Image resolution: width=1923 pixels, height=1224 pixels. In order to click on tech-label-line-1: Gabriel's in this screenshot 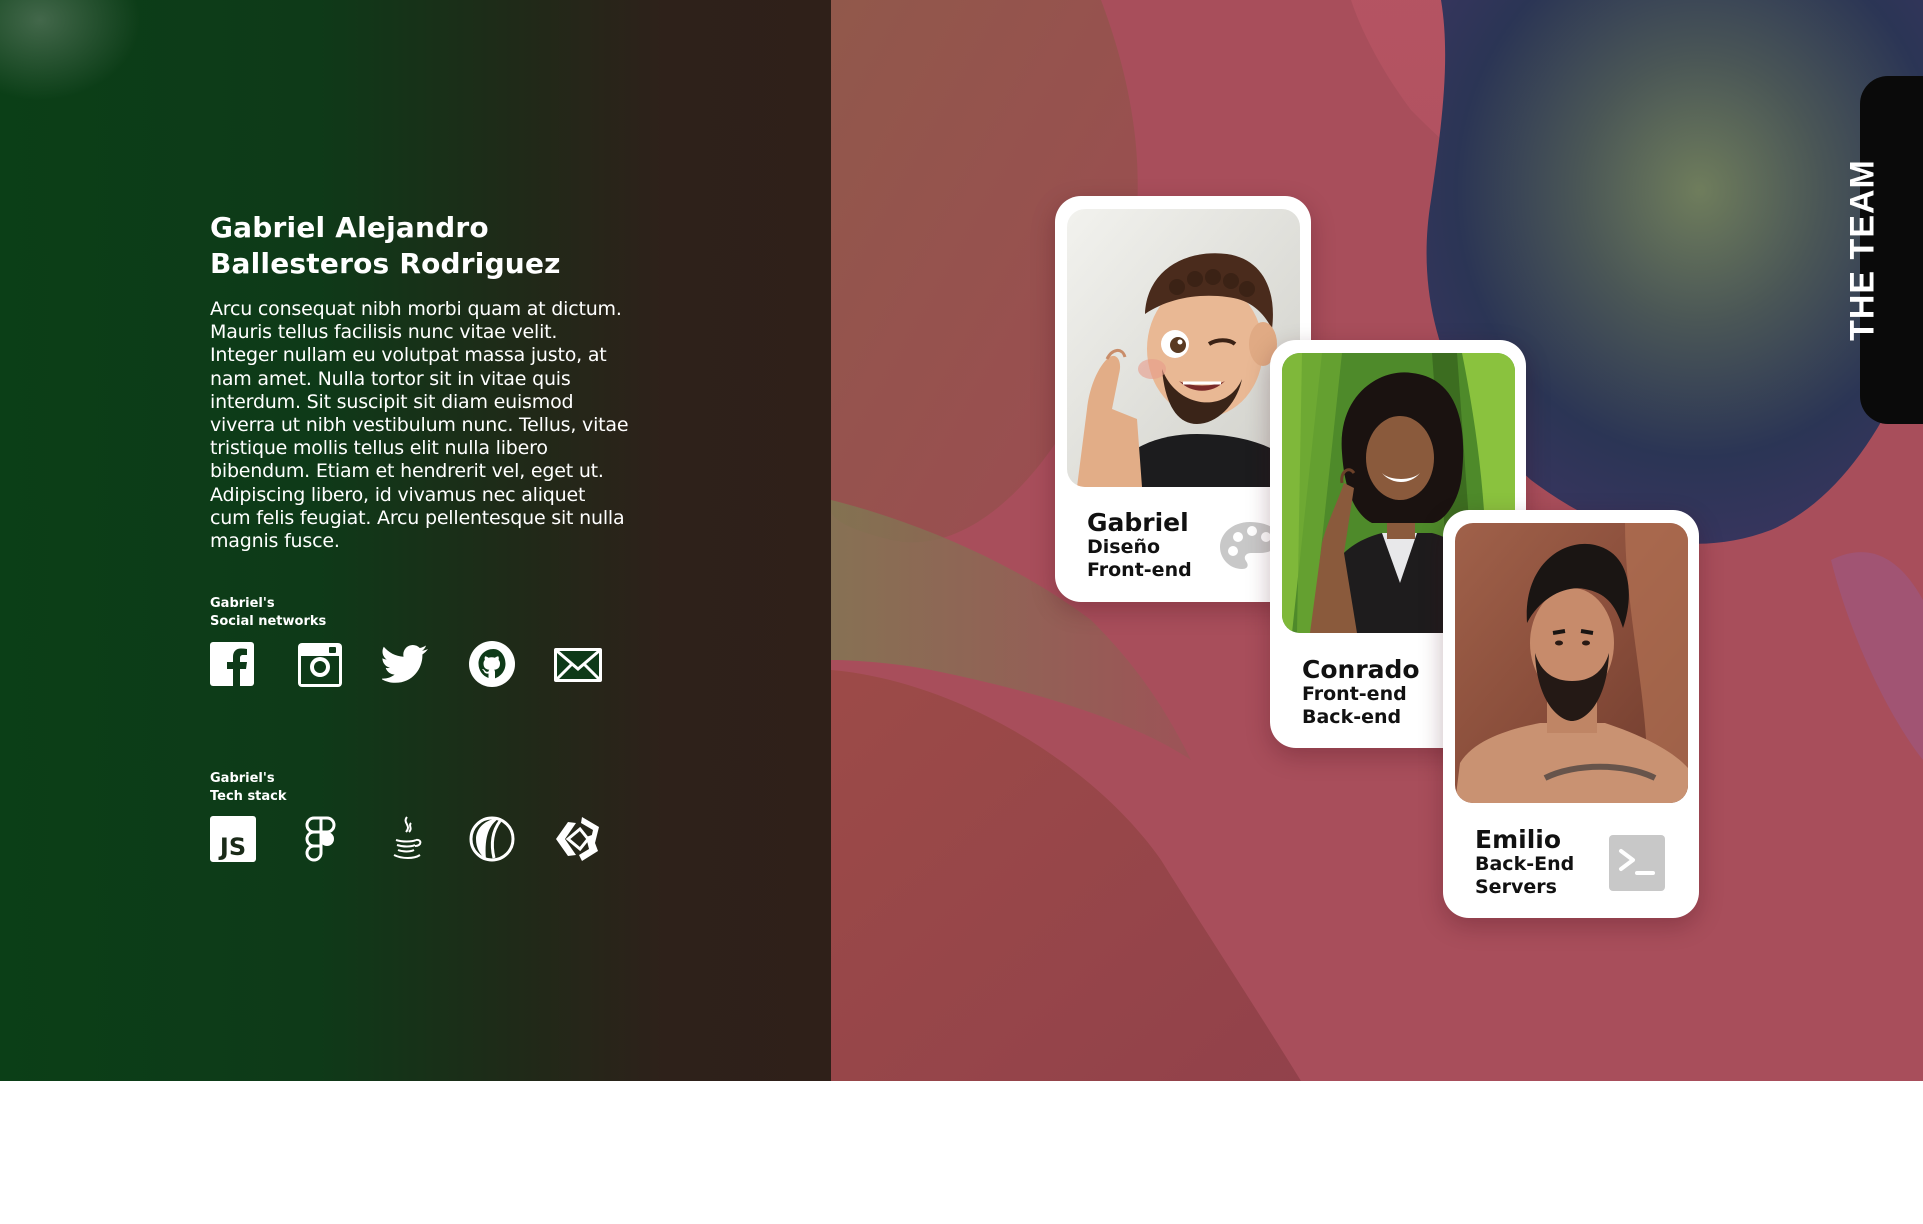, I will do `click(242, 778)`.